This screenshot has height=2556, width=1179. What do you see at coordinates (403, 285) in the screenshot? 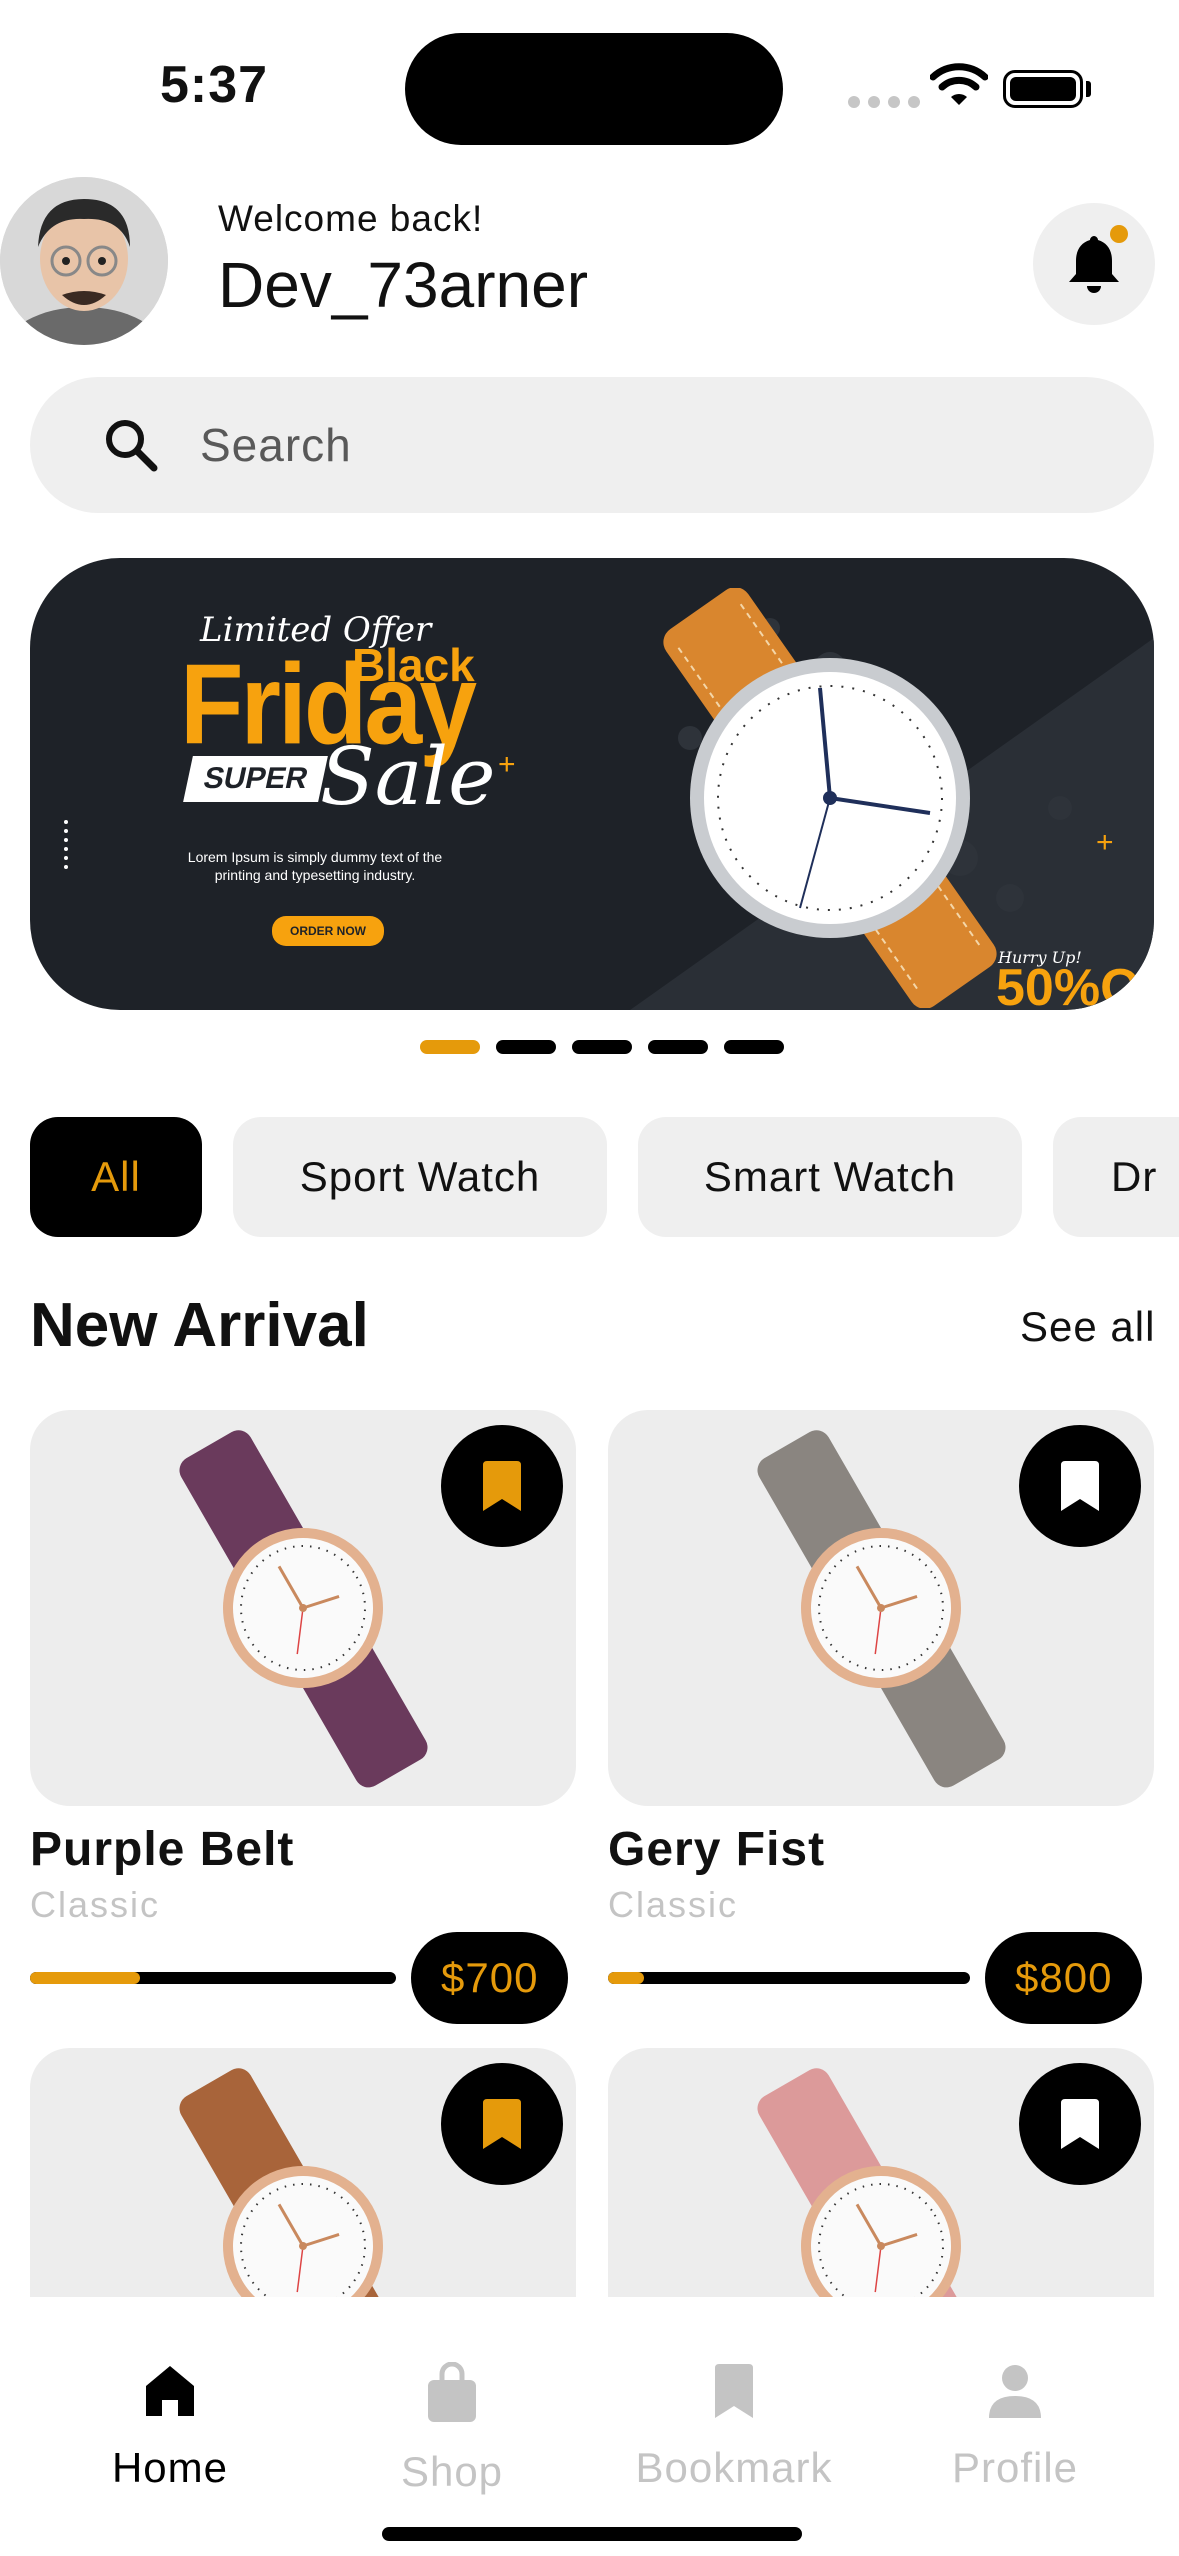
I see `username: Dev_73arner` at bounding box center [403, 285].